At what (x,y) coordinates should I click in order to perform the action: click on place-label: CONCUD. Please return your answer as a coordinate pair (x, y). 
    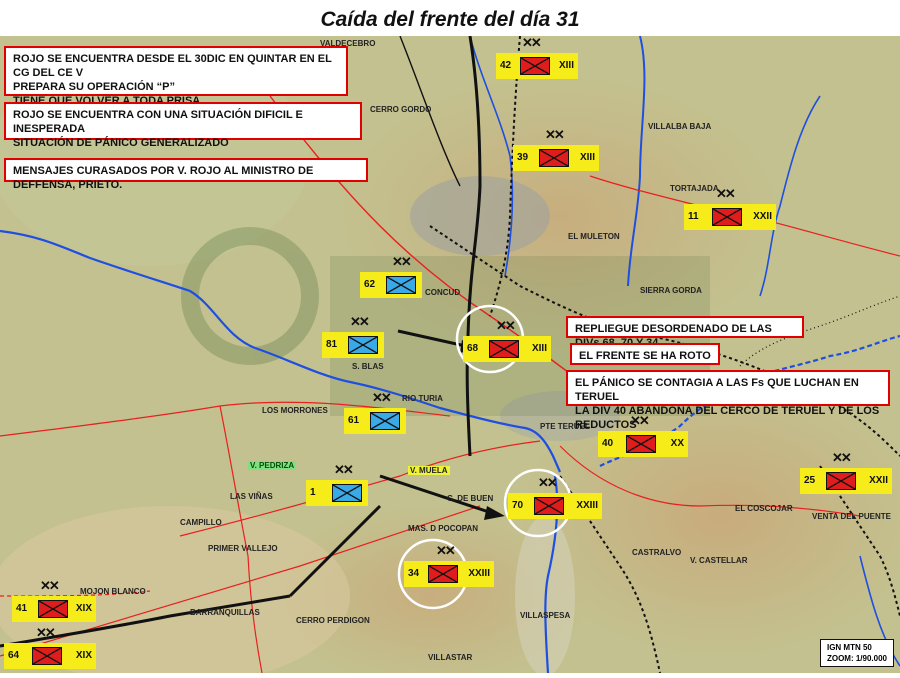
    Looking at the image, I should click on (442, 292).